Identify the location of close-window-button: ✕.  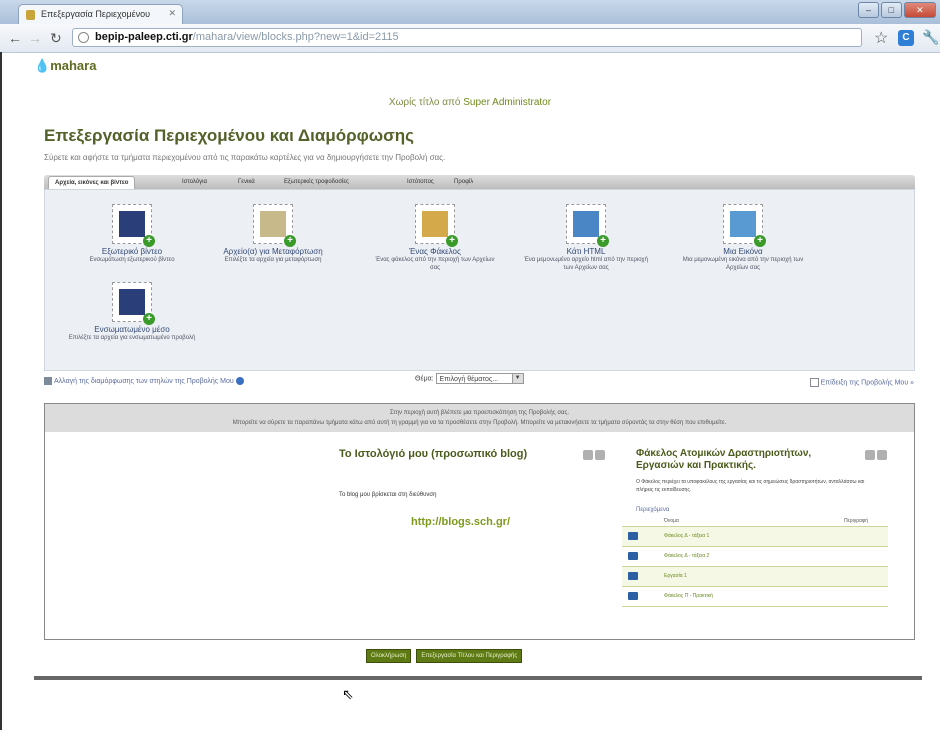
(919, 10).